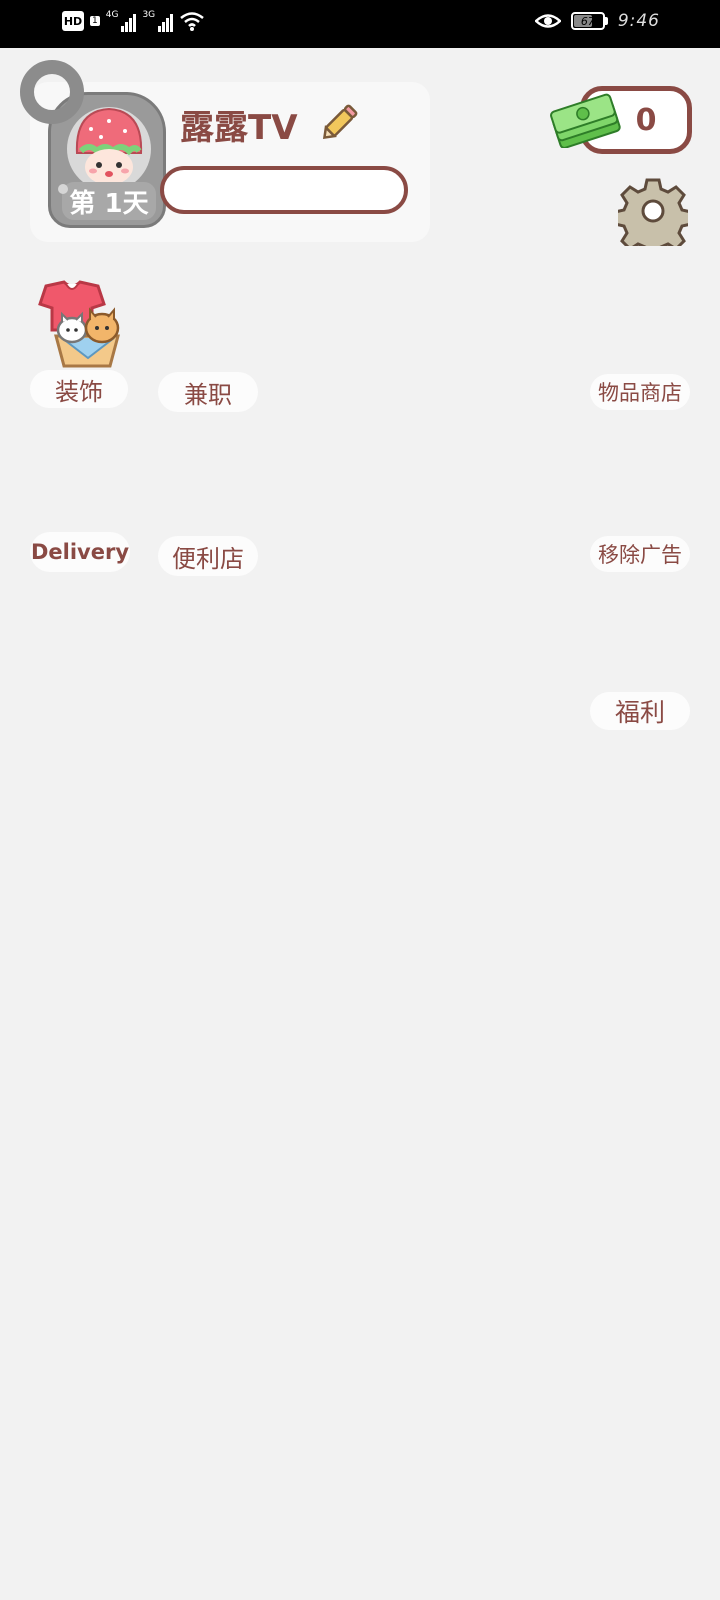  I want to click on pencil-edit-icon, so click(340, 122).